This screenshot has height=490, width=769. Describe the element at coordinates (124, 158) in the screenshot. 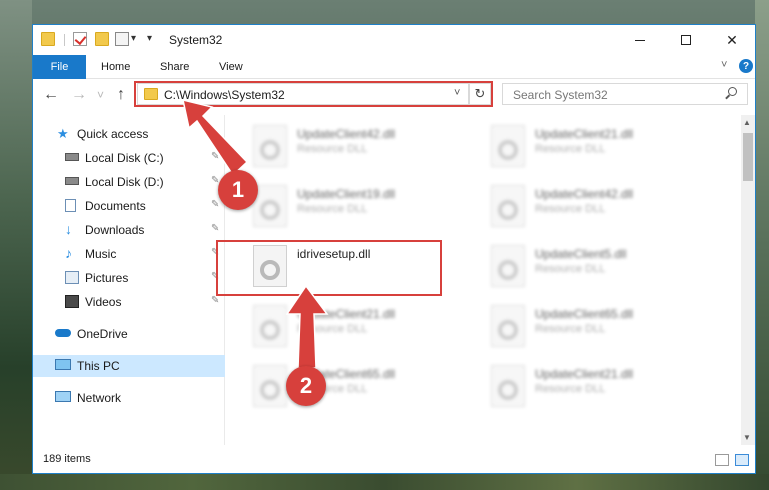

I see `sidebar-item-label: Local Disk (C:)` at that location.